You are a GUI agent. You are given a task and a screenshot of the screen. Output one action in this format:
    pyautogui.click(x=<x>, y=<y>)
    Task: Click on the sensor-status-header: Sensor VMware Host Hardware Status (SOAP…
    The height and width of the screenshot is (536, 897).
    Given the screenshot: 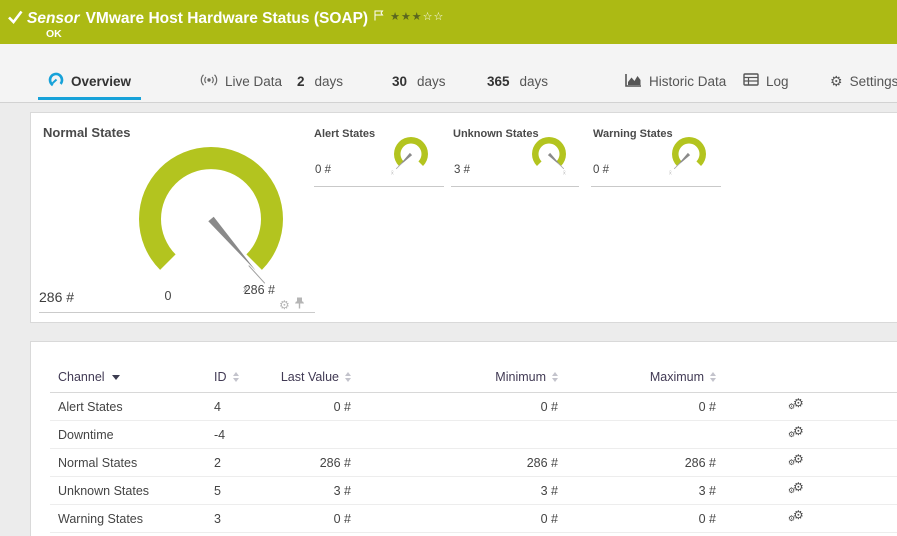 What is the action you would take?
    pyautogui.click(x=448, y=22)
    